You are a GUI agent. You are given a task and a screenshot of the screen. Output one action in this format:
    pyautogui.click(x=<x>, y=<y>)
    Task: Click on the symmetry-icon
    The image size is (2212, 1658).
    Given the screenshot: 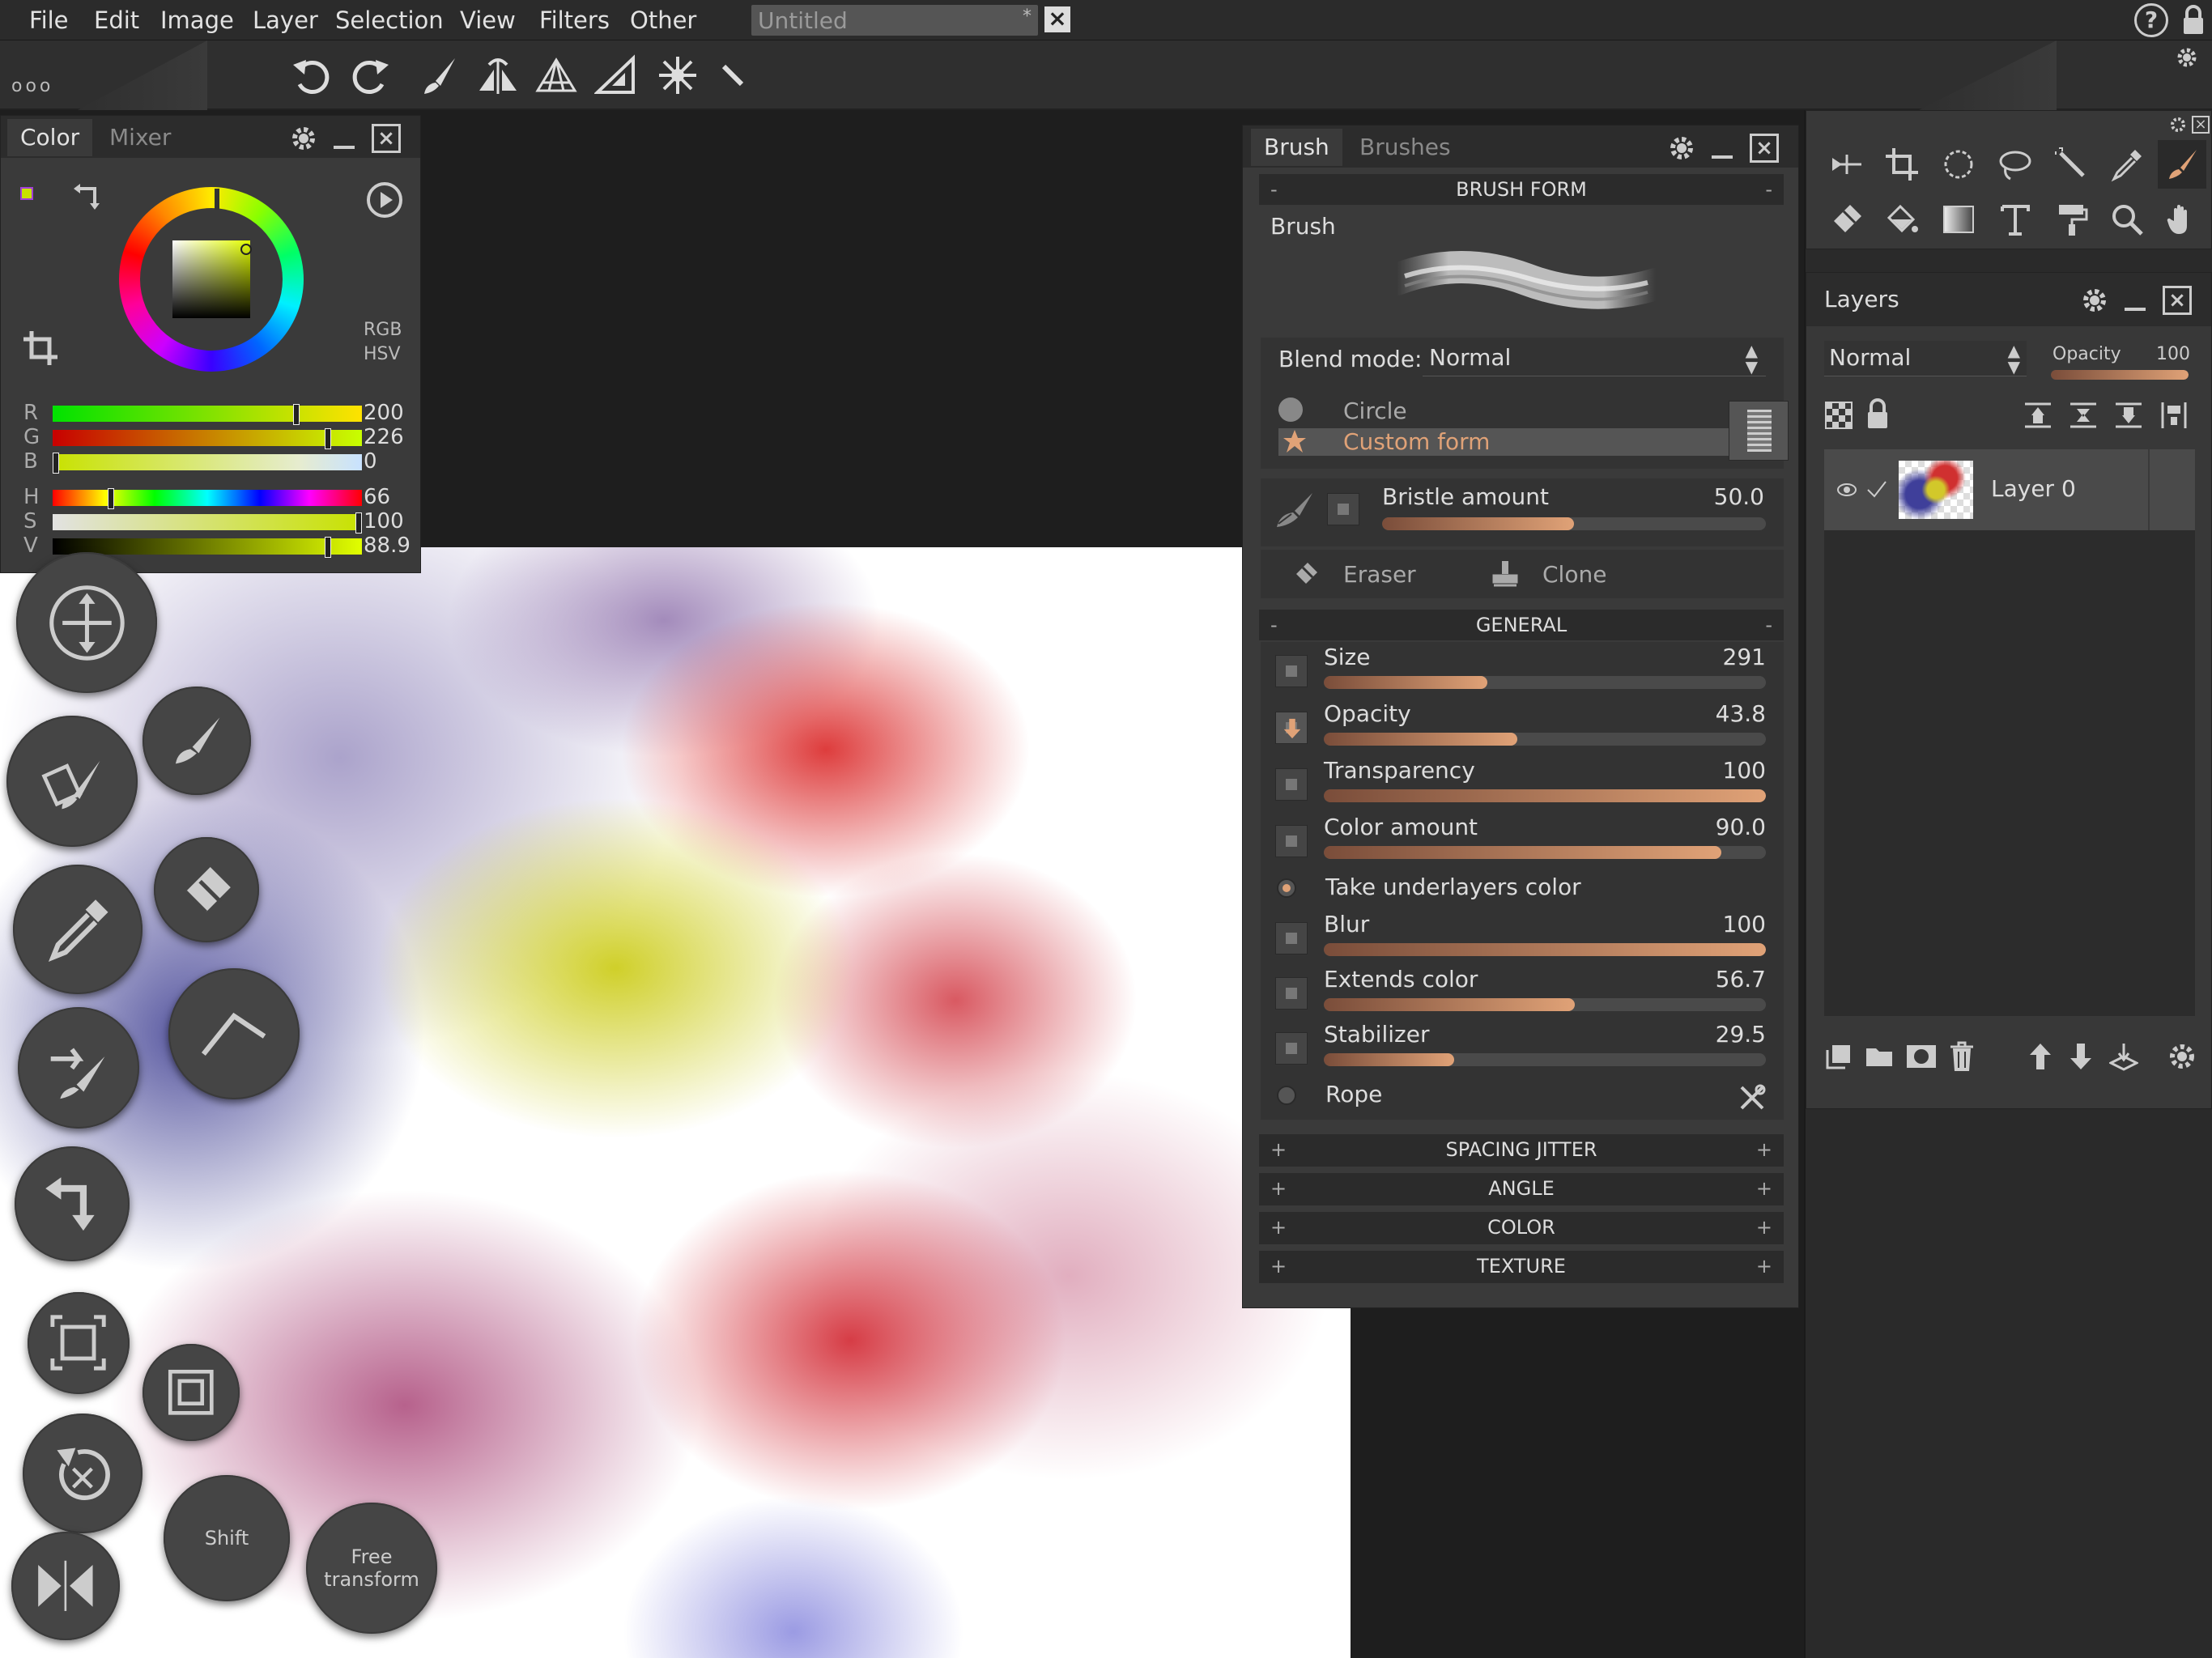 What is the action you would take?
    pyautogui.click(x=498, y=75)
    